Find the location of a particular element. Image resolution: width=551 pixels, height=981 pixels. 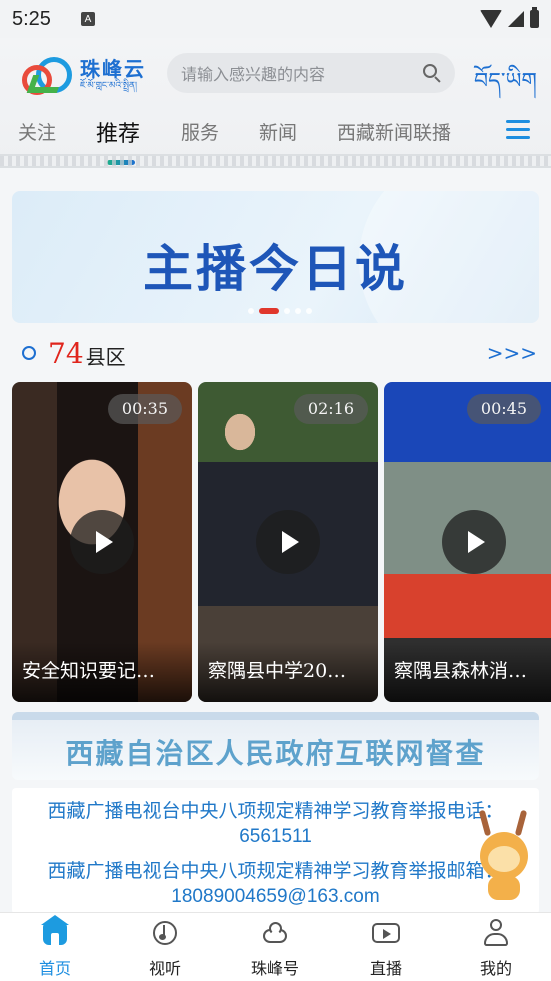

report-phone-number: 6561511 is located at coordinates (275, 837).